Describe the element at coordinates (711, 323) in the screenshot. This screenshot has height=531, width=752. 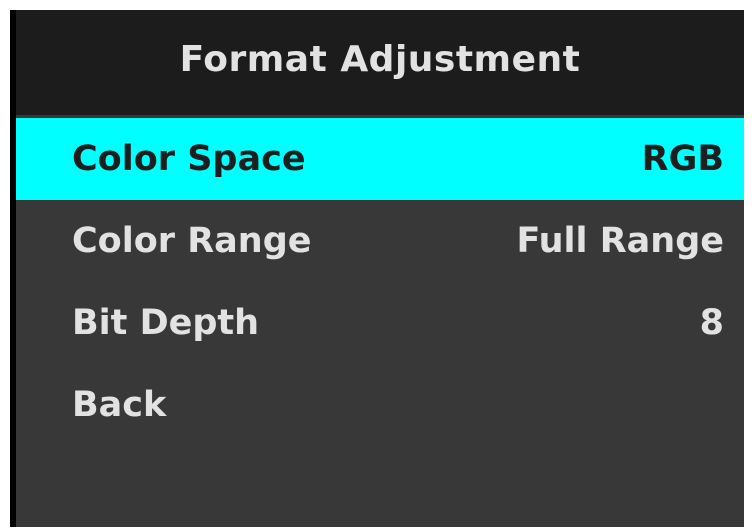
I see `menu-item-value: 8` at that location.